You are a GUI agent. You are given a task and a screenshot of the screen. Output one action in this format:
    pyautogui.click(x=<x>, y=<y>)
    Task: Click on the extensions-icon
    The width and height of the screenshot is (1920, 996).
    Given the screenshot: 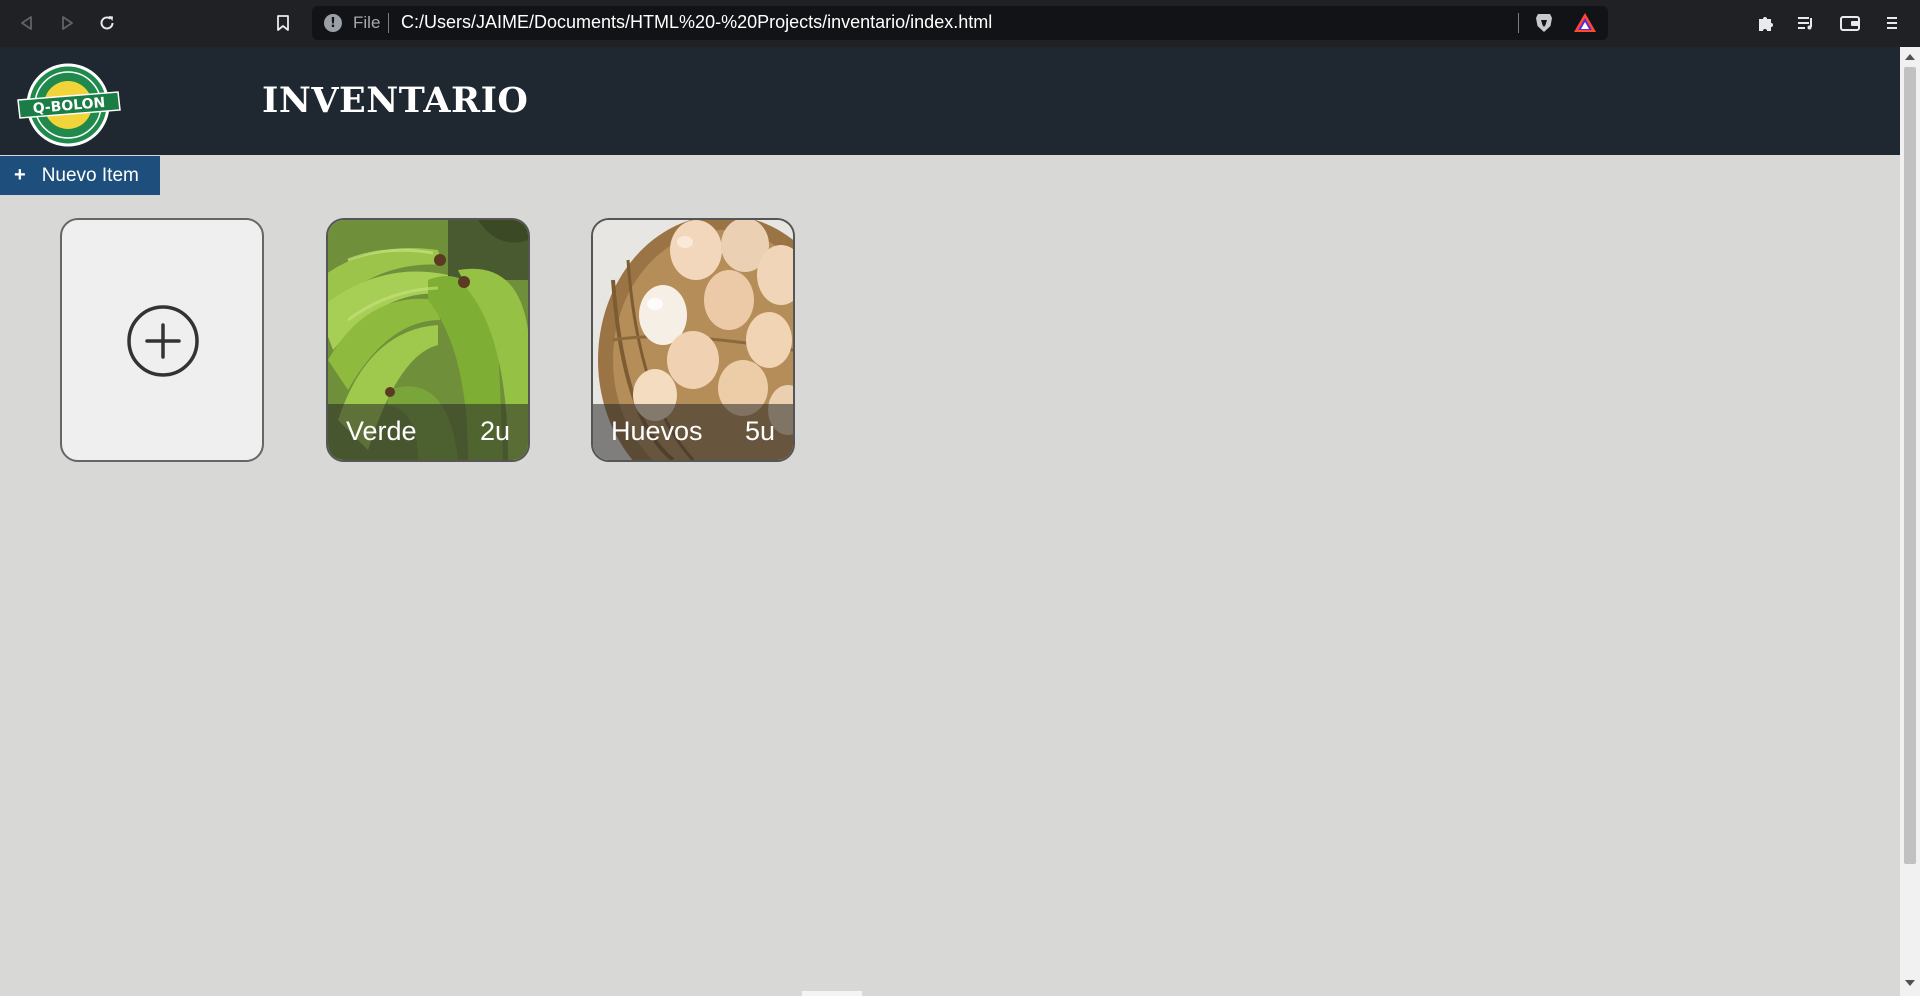 What is the action you would take?
    pyautogui.click(x=1766, y=24)
    